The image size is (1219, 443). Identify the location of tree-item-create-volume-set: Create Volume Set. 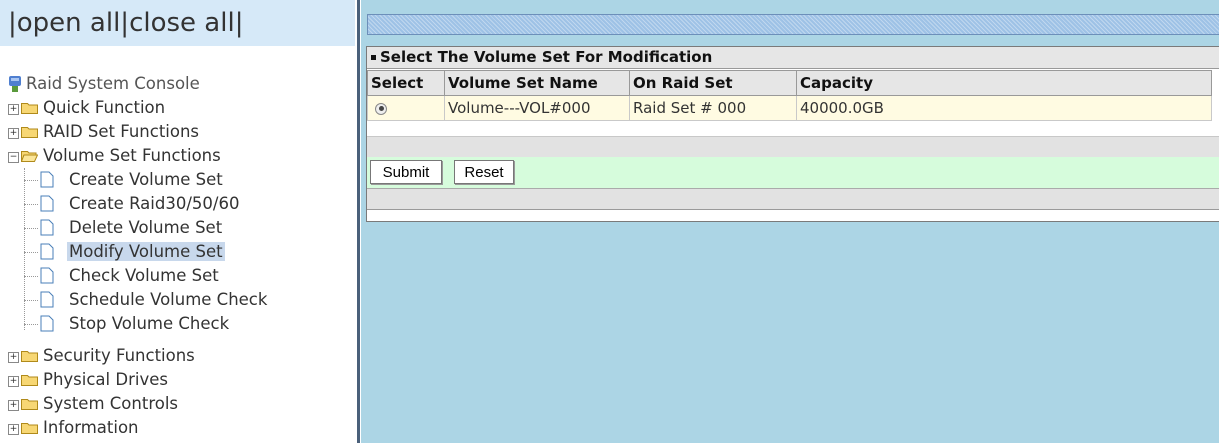
(124, 180).